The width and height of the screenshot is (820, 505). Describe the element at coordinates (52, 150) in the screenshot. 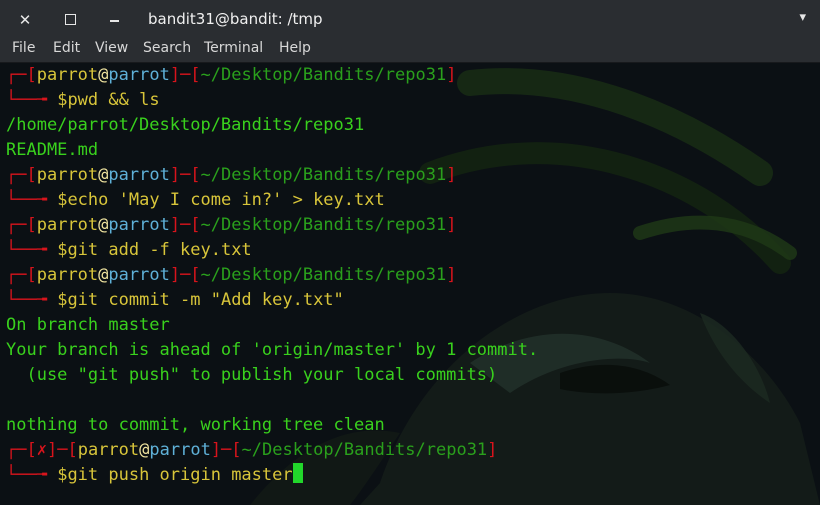

I see `output-line: README.md` at that location.